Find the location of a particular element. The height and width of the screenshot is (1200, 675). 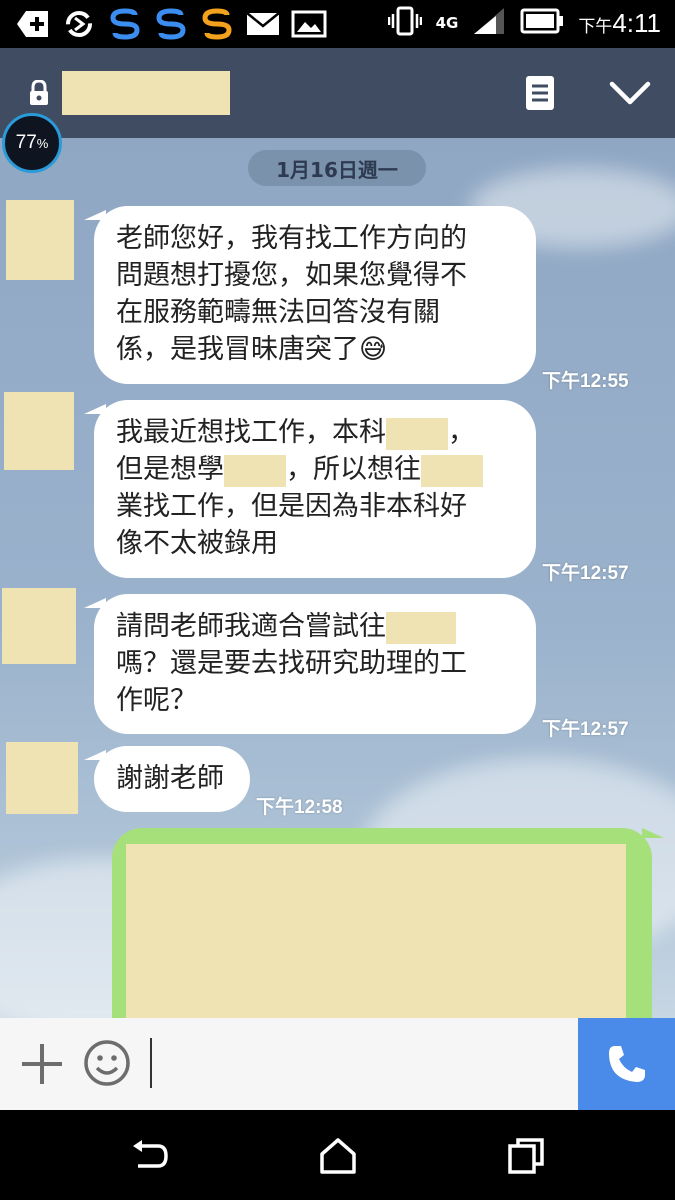

message-bubble: 謝謝老師 is located at coordinates (172, 779).